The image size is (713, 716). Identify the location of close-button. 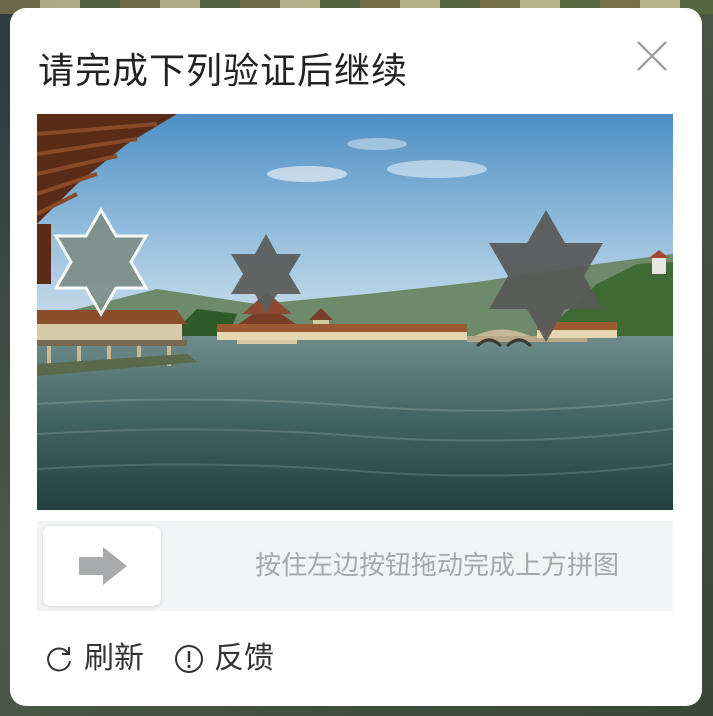
(652, 56).